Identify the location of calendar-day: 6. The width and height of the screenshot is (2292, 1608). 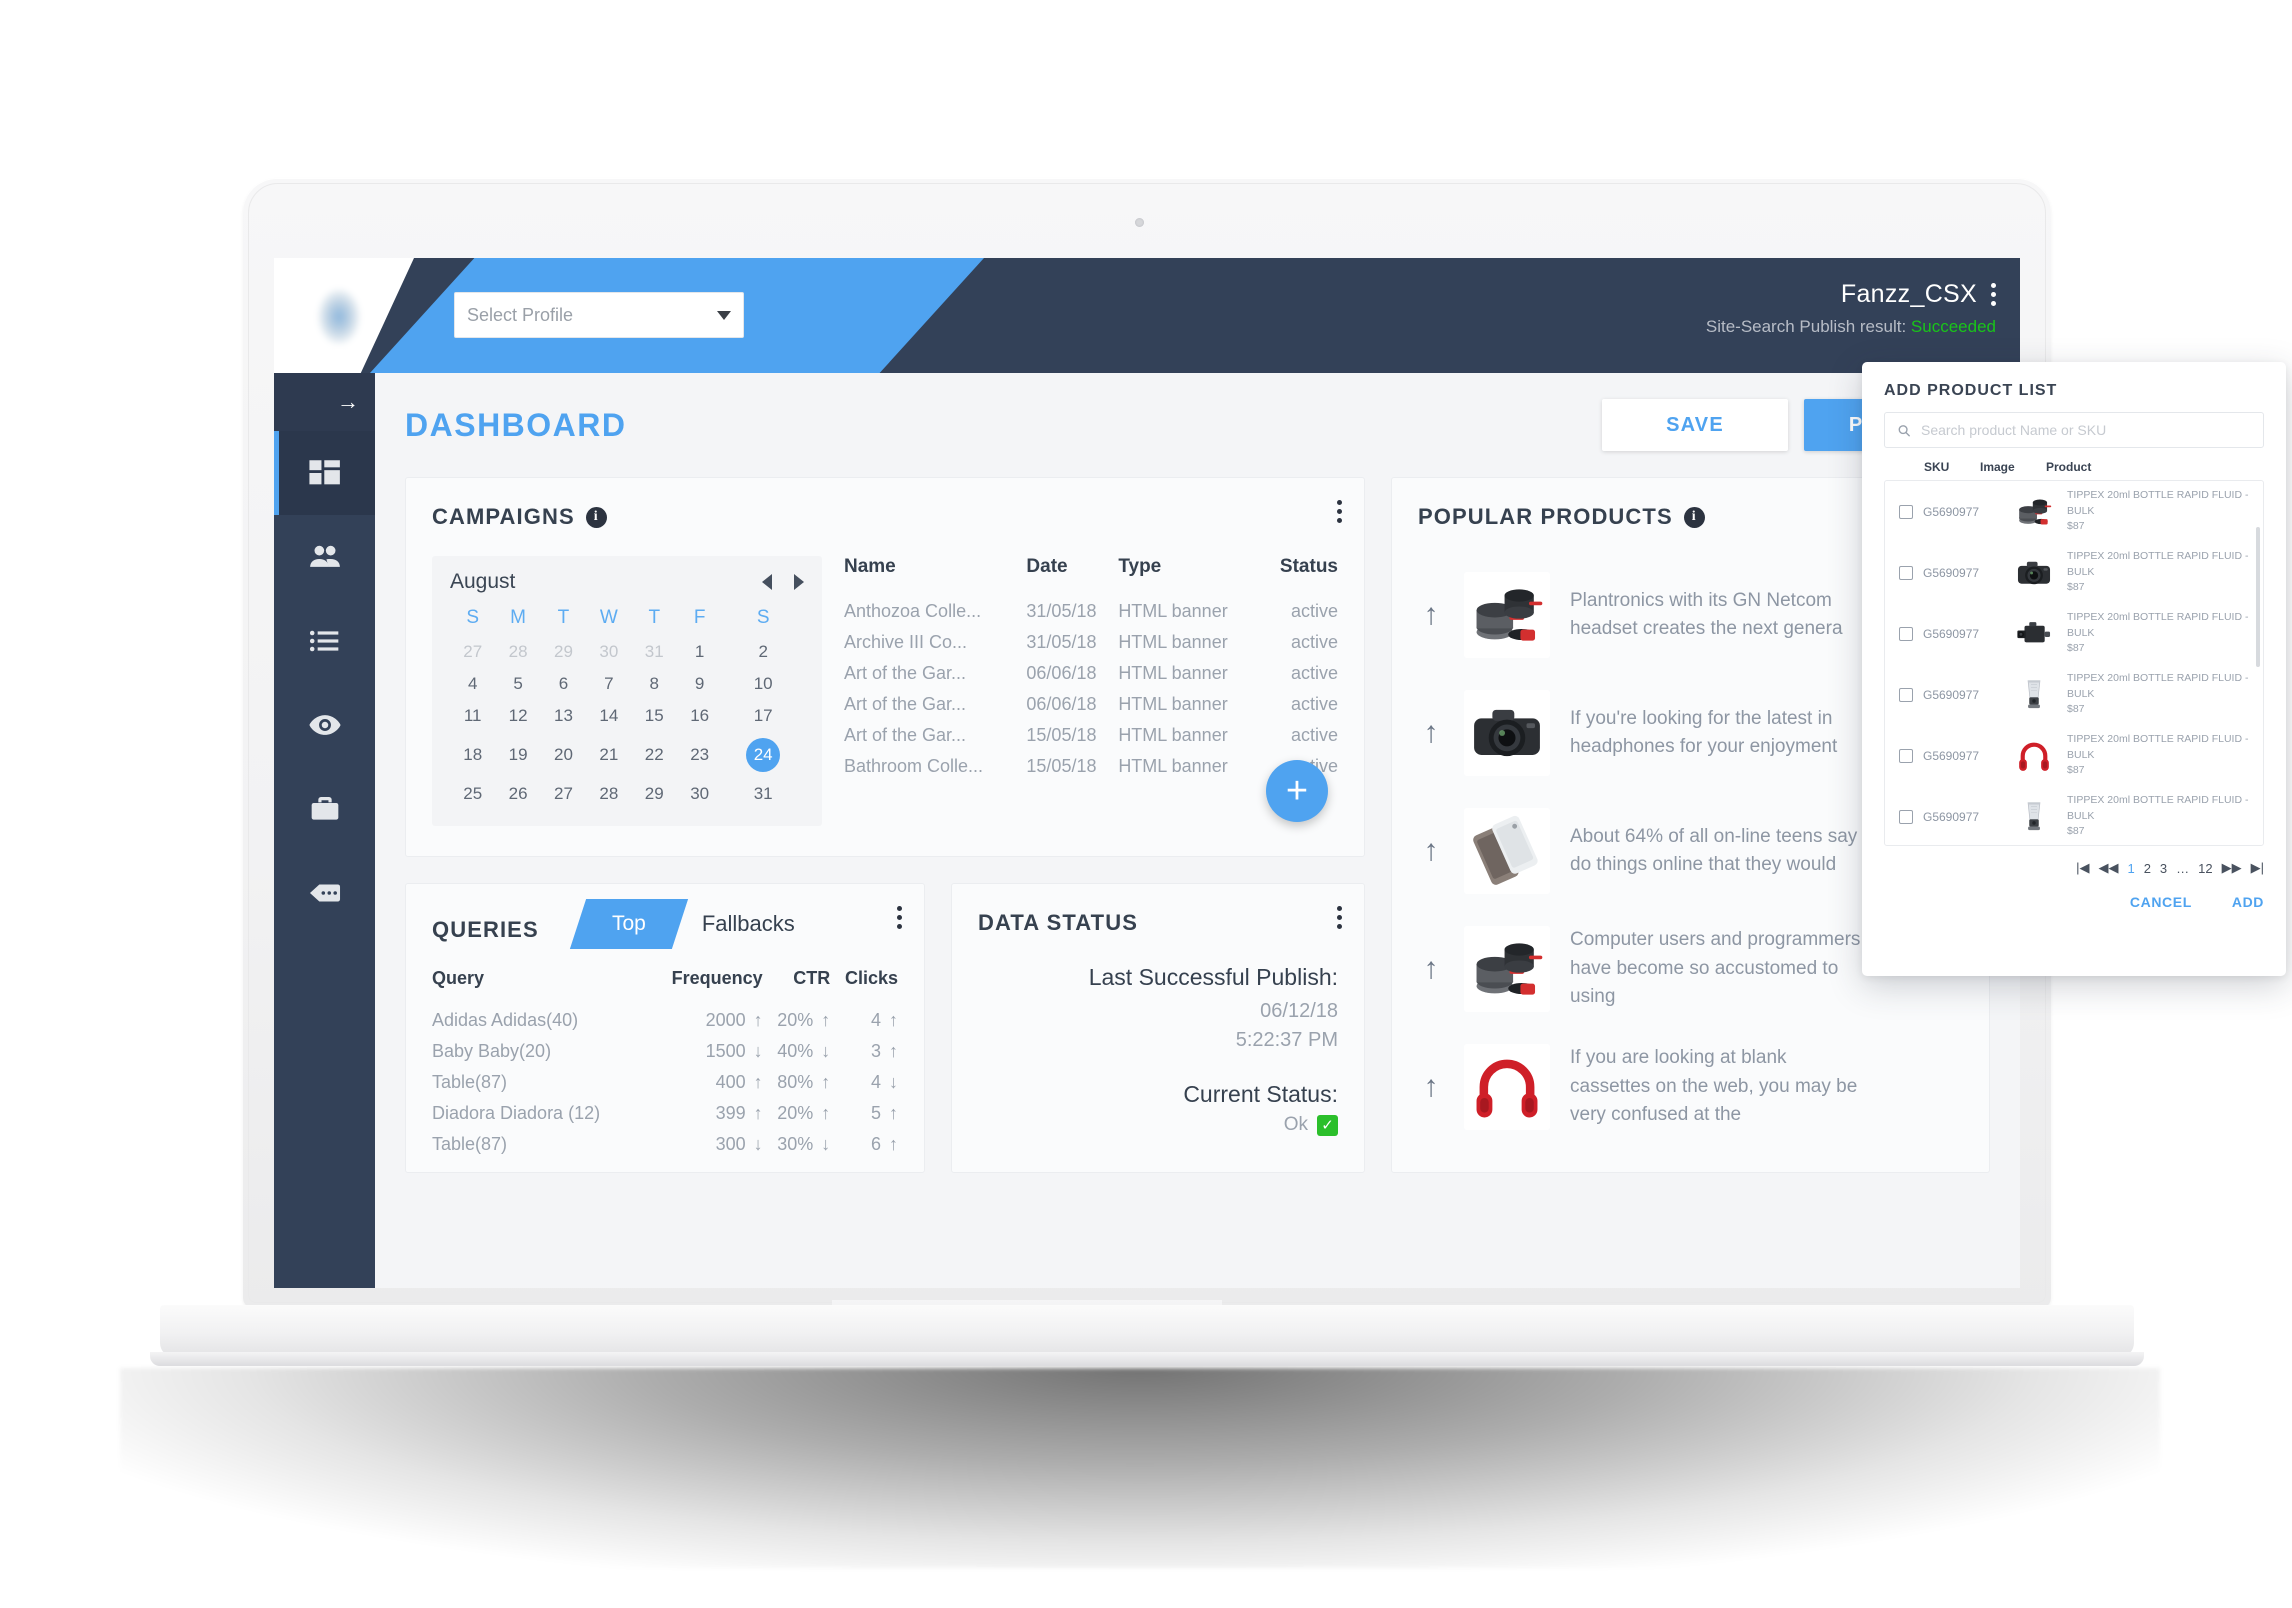
(563, 684).